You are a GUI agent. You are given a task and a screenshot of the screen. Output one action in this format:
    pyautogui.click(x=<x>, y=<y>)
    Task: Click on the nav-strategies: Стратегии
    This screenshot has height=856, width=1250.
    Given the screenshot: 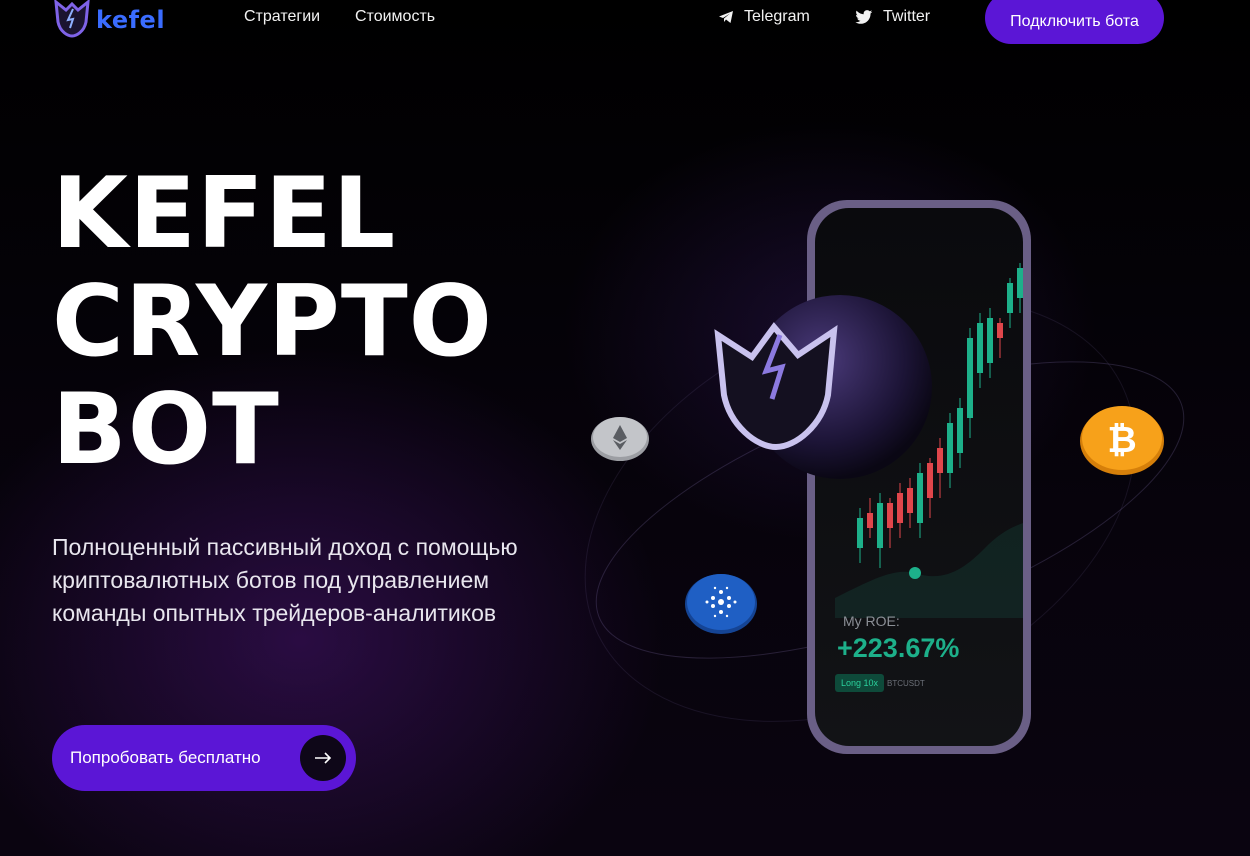 What is the action you would take?
    pyautogui.click(x=282, y=17)
    